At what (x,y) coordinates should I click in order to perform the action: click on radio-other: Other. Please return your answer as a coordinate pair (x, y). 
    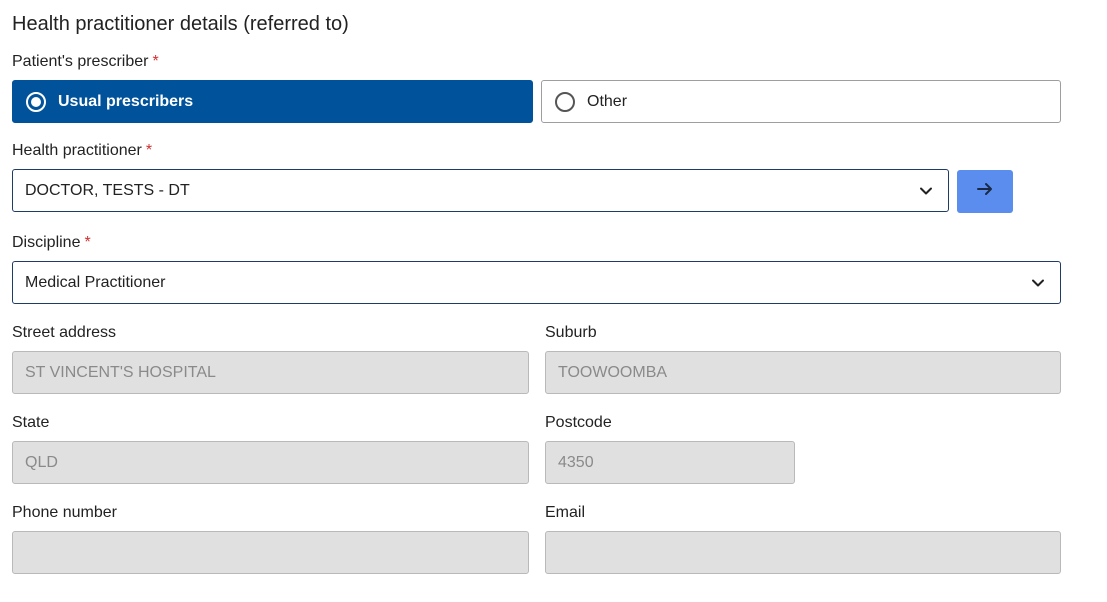
    Looking at the image, I should click on (801, 101).